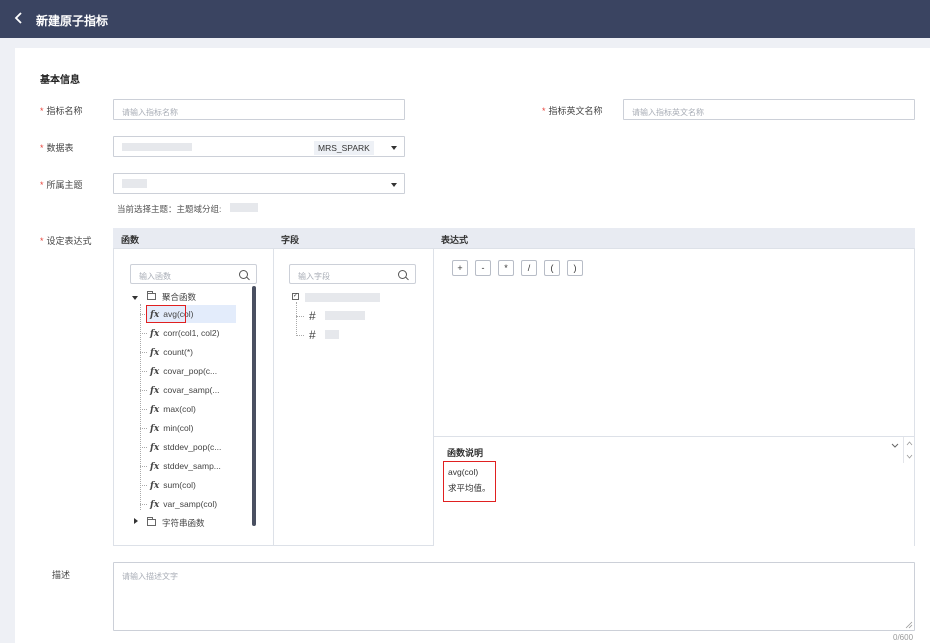 This screenshot has width=930, height=643. Describe the element at coordinates (529, 268) in the screenshot. I see `operator-button: /` at that location.